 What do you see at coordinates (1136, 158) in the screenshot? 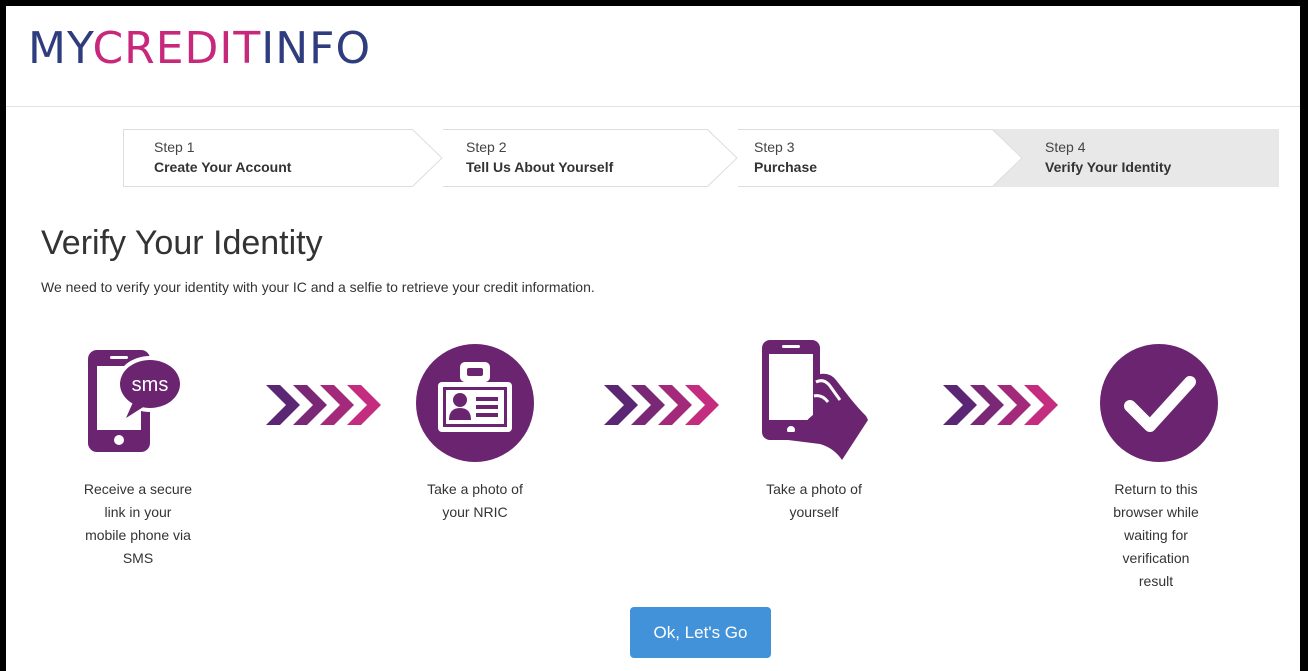
I see `step-4-active: Step 4 Verify Your Identity` at bounding box center [1136, 158].